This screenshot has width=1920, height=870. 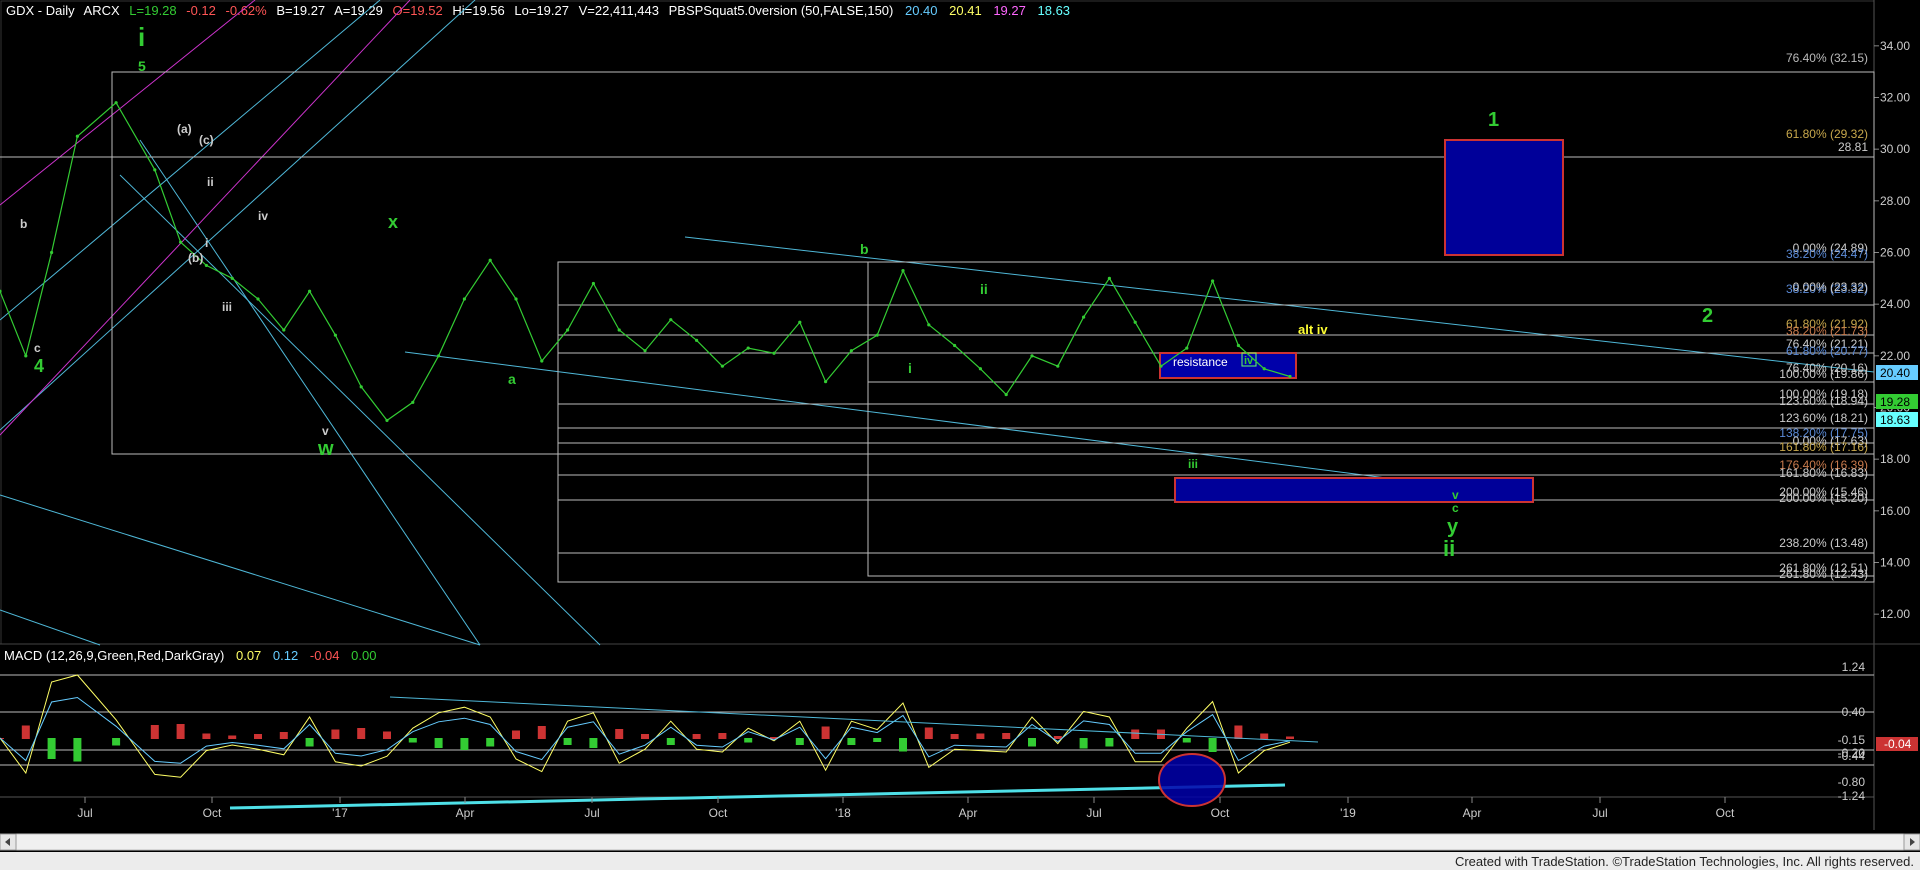 What do you see at coordinates (1313, 329) in the screenshot?
I see `wave-label-alt-iv: alt iv` at bounding box center [1313, 329].